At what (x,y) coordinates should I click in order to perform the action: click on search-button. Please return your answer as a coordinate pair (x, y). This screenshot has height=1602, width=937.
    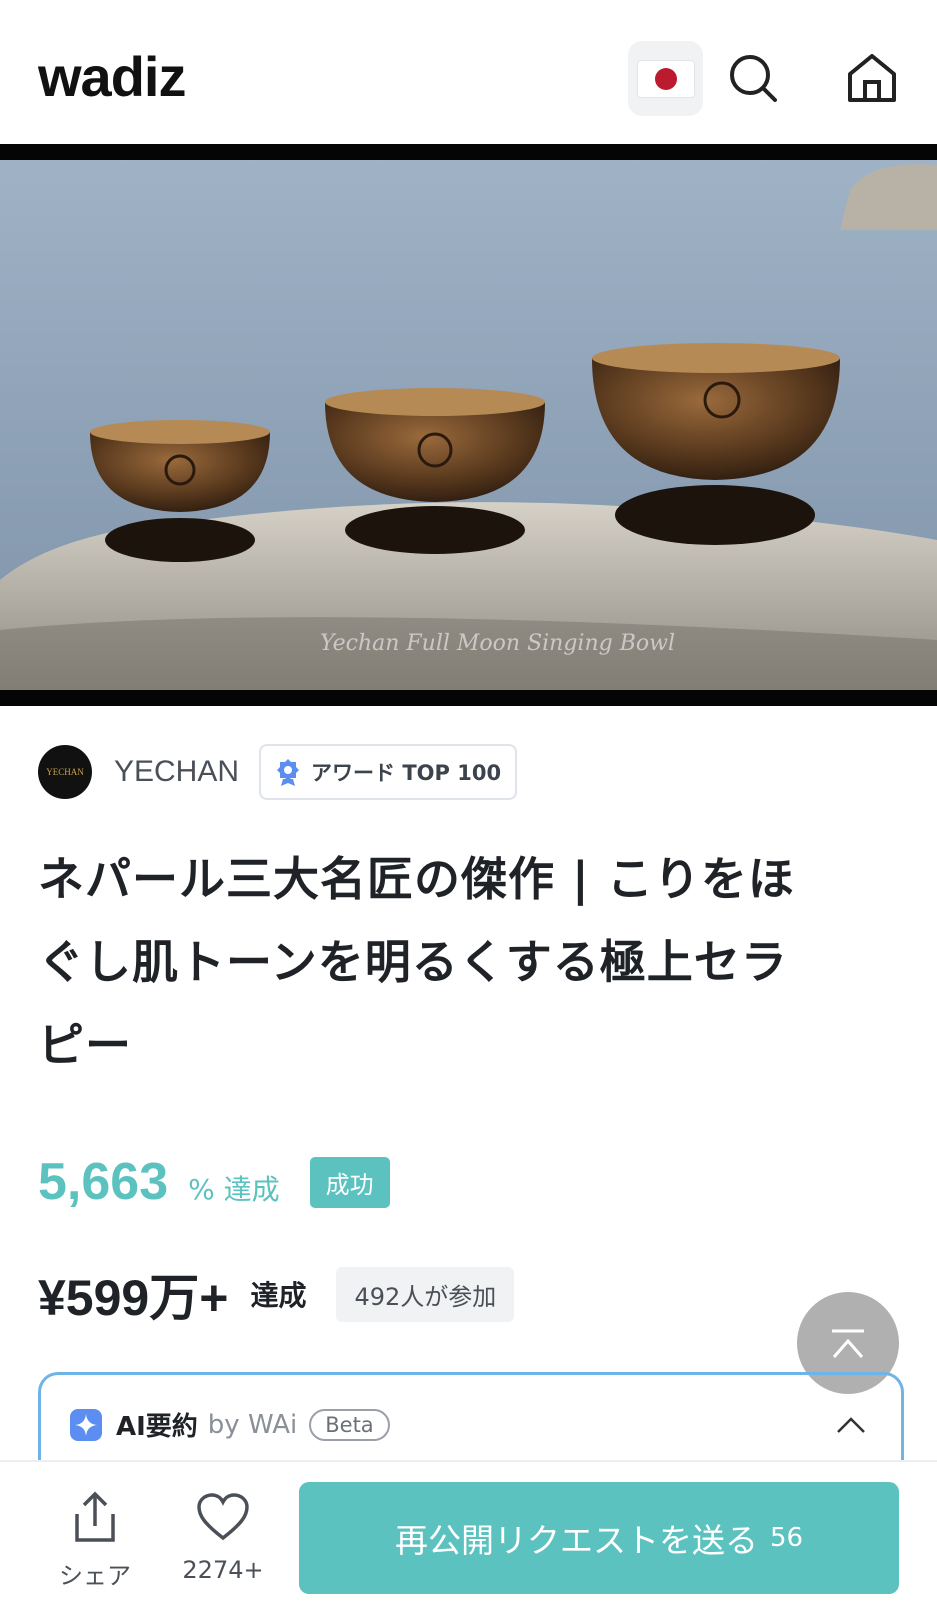
    Looking at the image, I should click on (753, 78).